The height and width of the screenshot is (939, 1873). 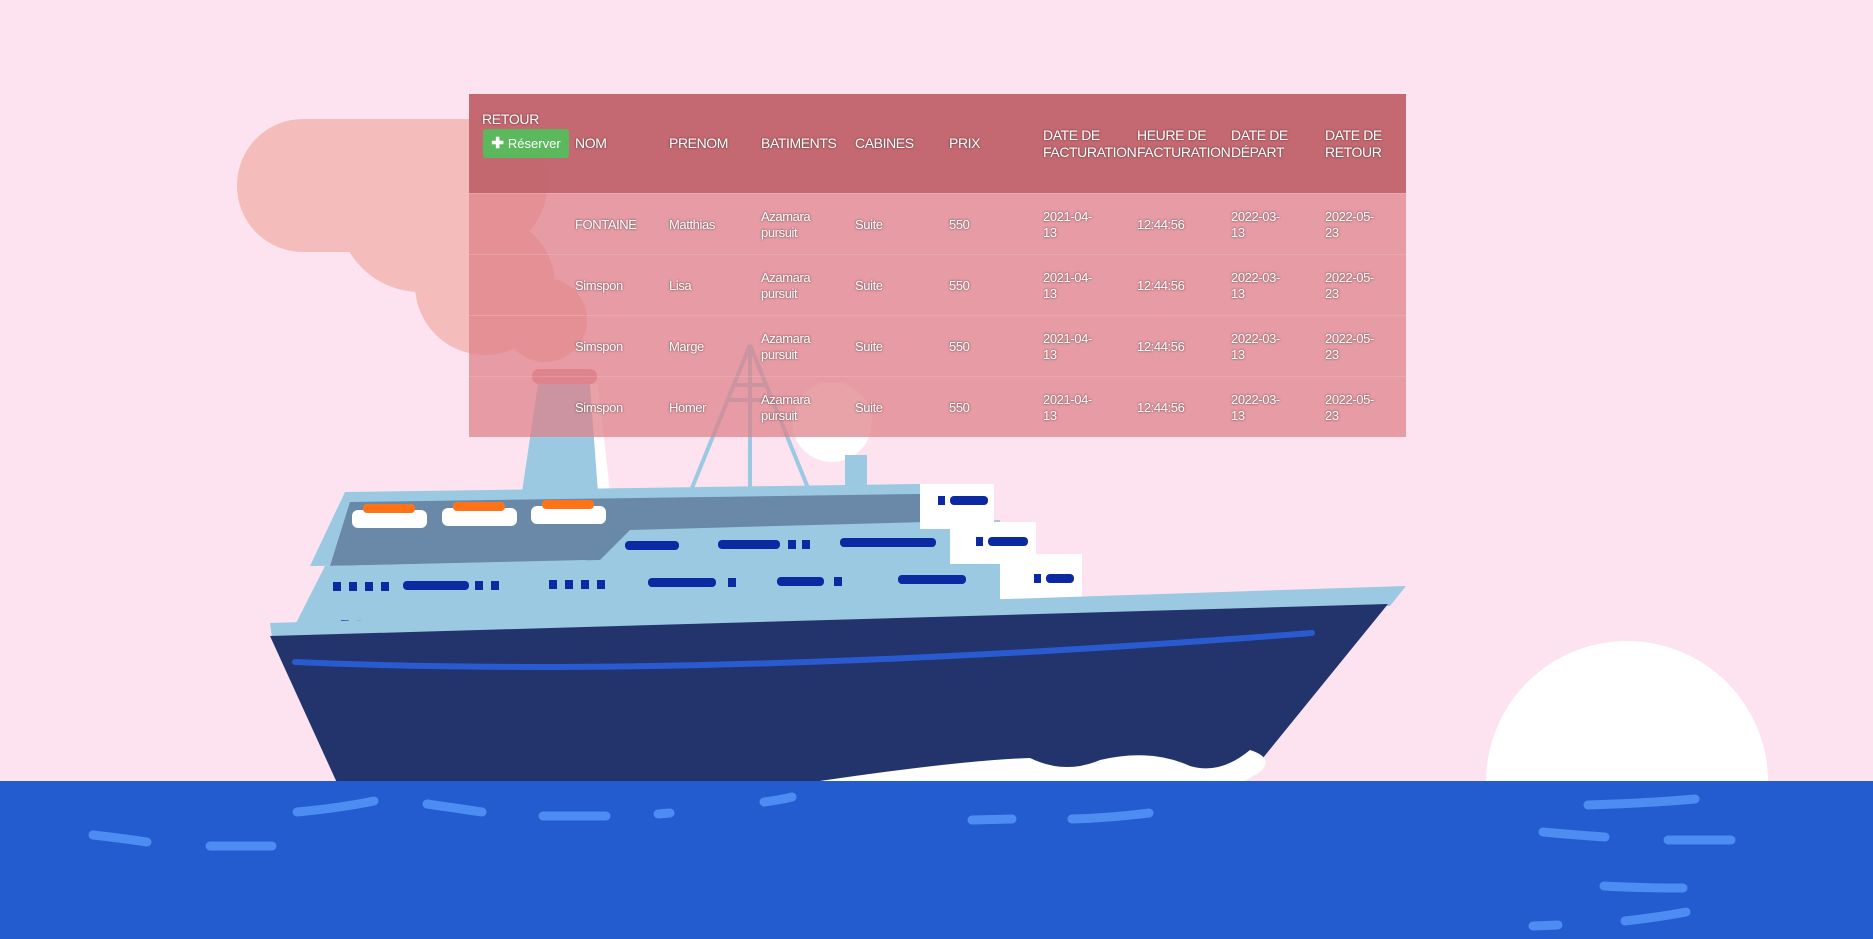 I want to click on column-header-cabines: CABINES, so click(x=884, y=143).